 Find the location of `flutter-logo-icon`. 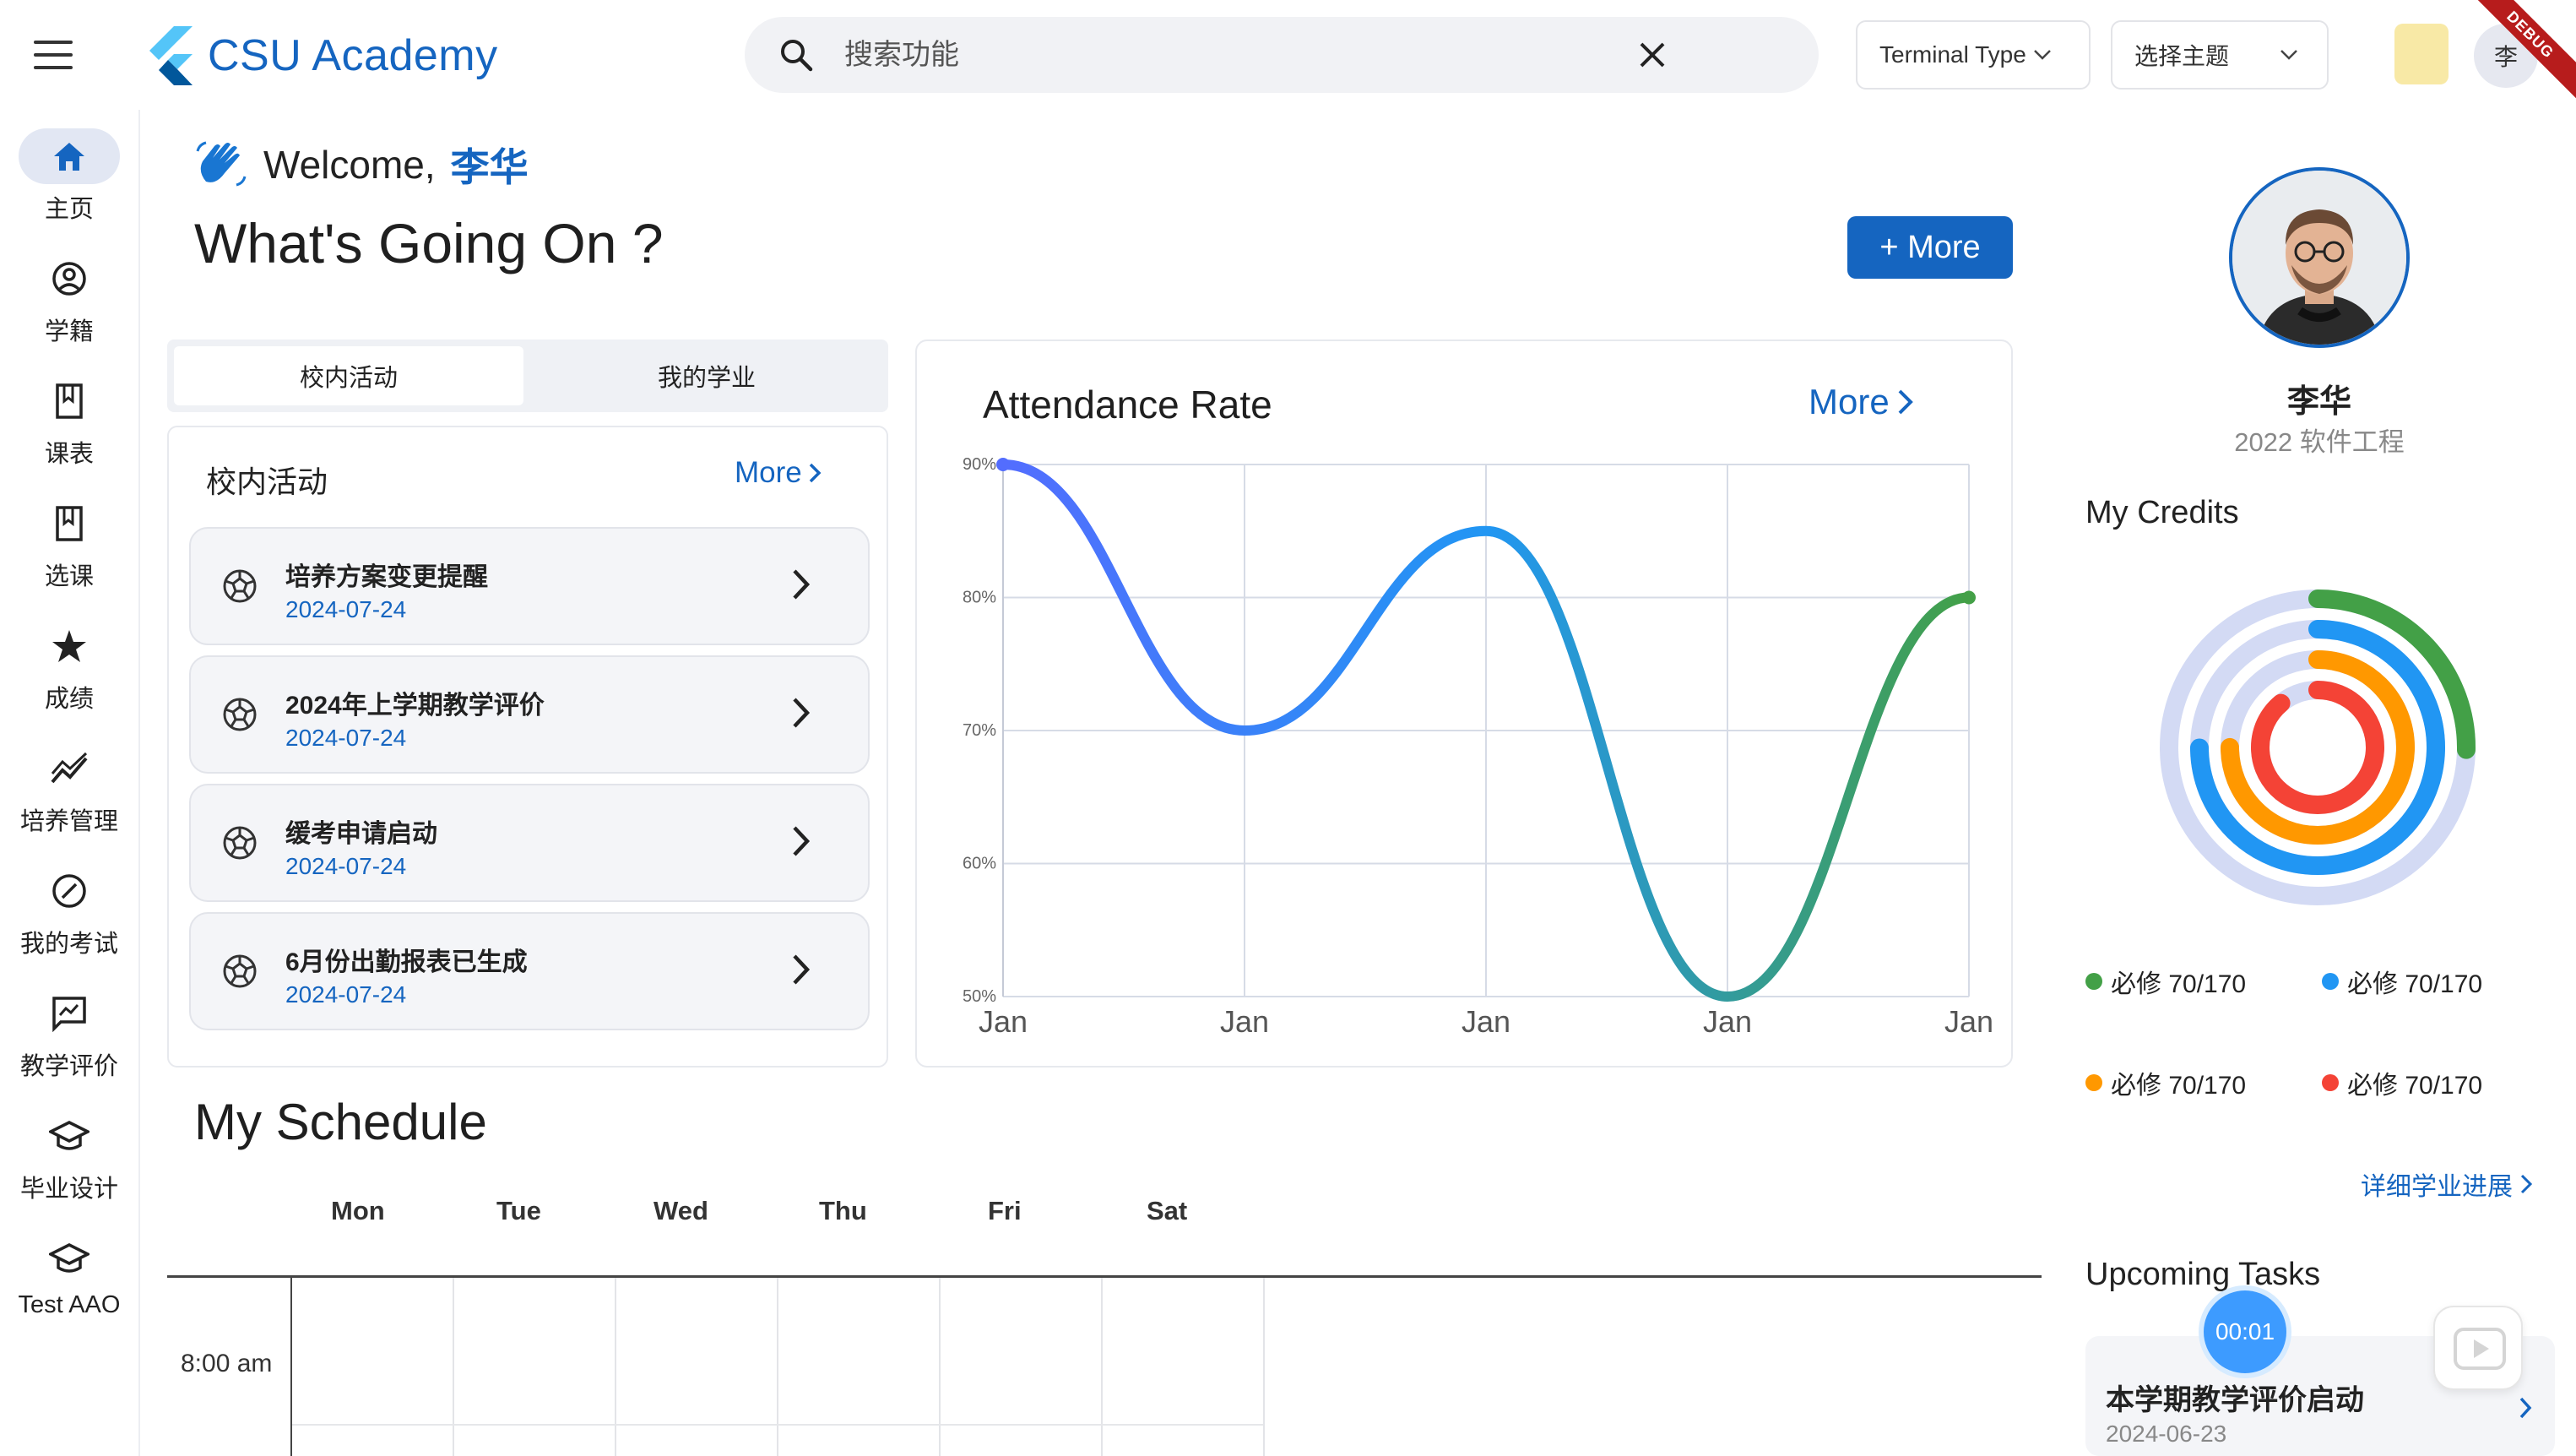

flutter-logo-icon is located at coordinates (171, 55).